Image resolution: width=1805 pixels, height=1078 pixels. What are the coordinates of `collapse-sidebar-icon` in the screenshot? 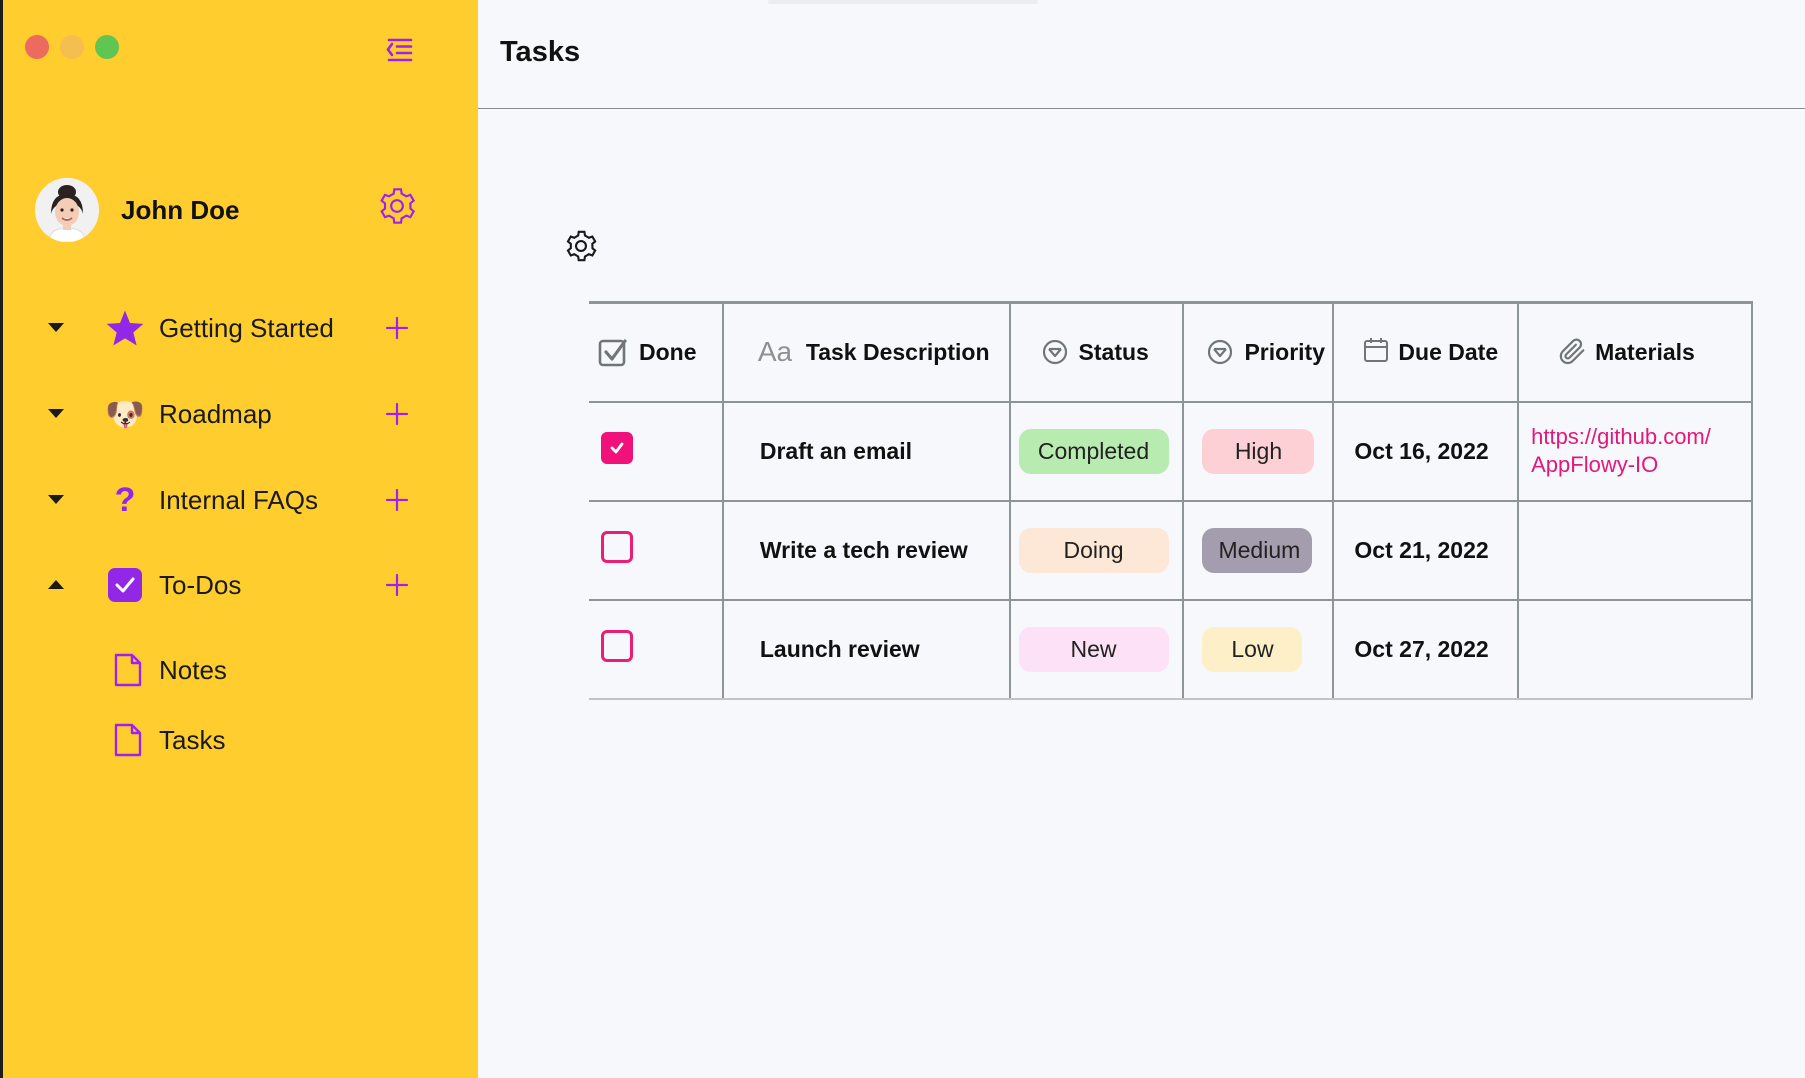 It's located at (399, 50).